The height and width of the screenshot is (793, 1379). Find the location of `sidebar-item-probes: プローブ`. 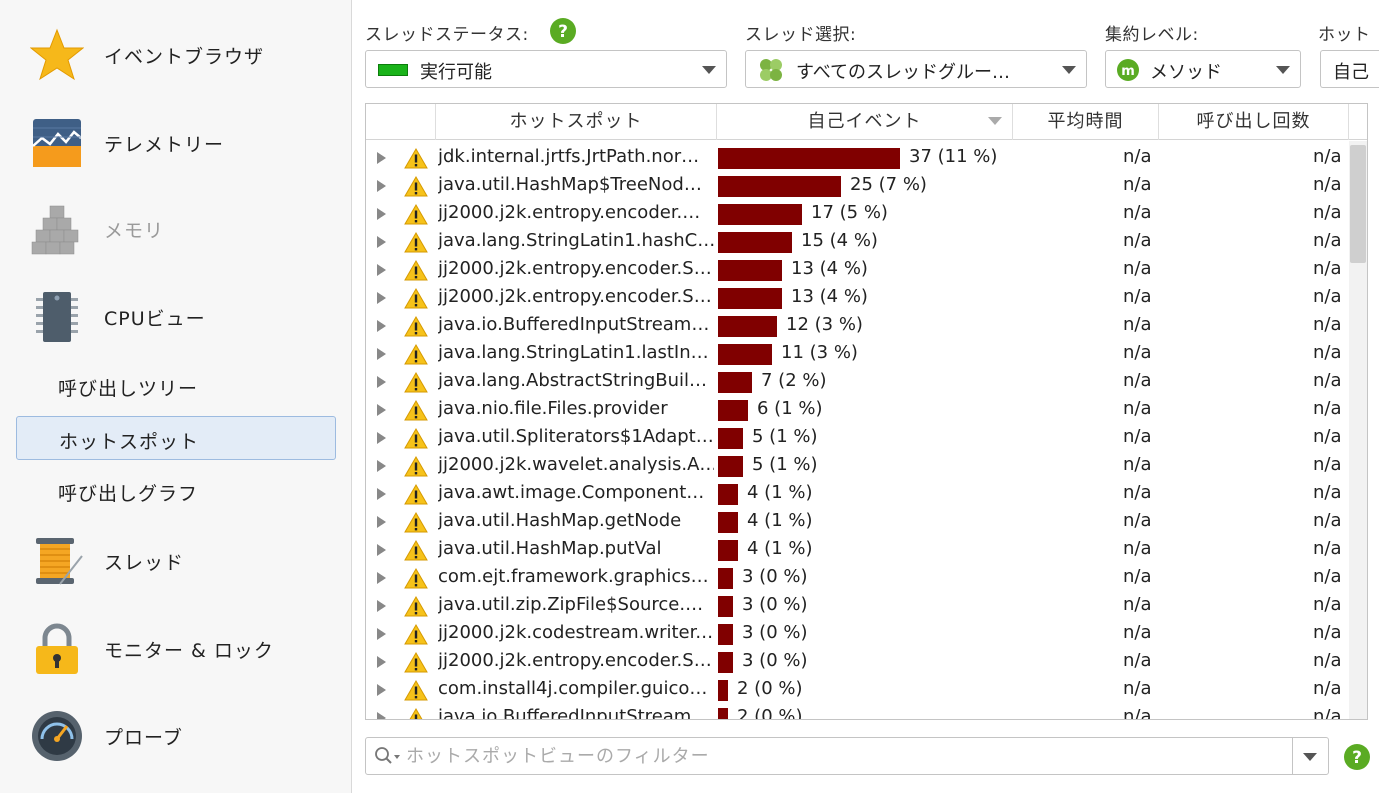

sidebar-item-probes: プローブ is located at coordinates (175, 736).